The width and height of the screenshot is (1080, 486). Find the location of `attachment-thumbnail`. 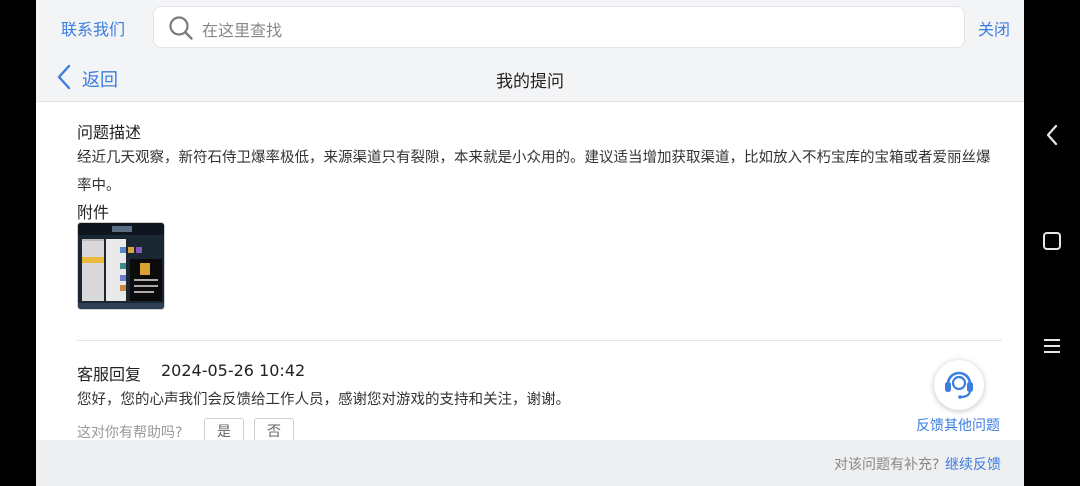

attachment-thumbnail is located at coordinates (121, 266).